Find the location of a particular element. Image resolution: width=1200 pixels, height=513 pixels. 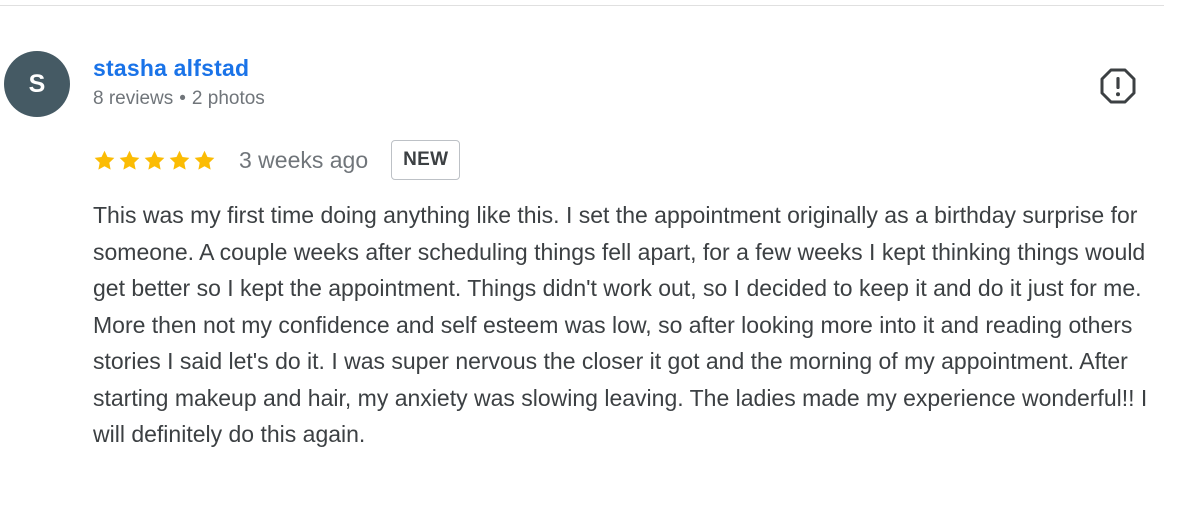

reviewer-name-link: stasha alfstad is located at coordinates (171, 68).